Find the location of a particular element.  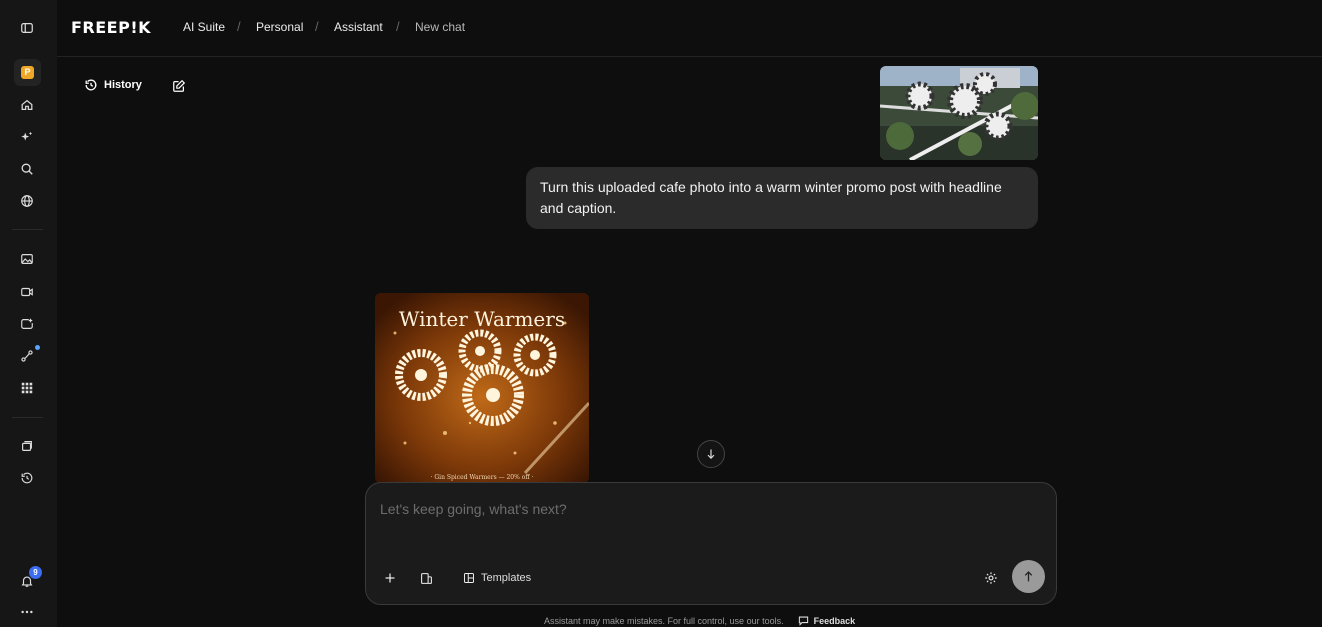

arrow-down-icon is located at coordinates (711, 454).